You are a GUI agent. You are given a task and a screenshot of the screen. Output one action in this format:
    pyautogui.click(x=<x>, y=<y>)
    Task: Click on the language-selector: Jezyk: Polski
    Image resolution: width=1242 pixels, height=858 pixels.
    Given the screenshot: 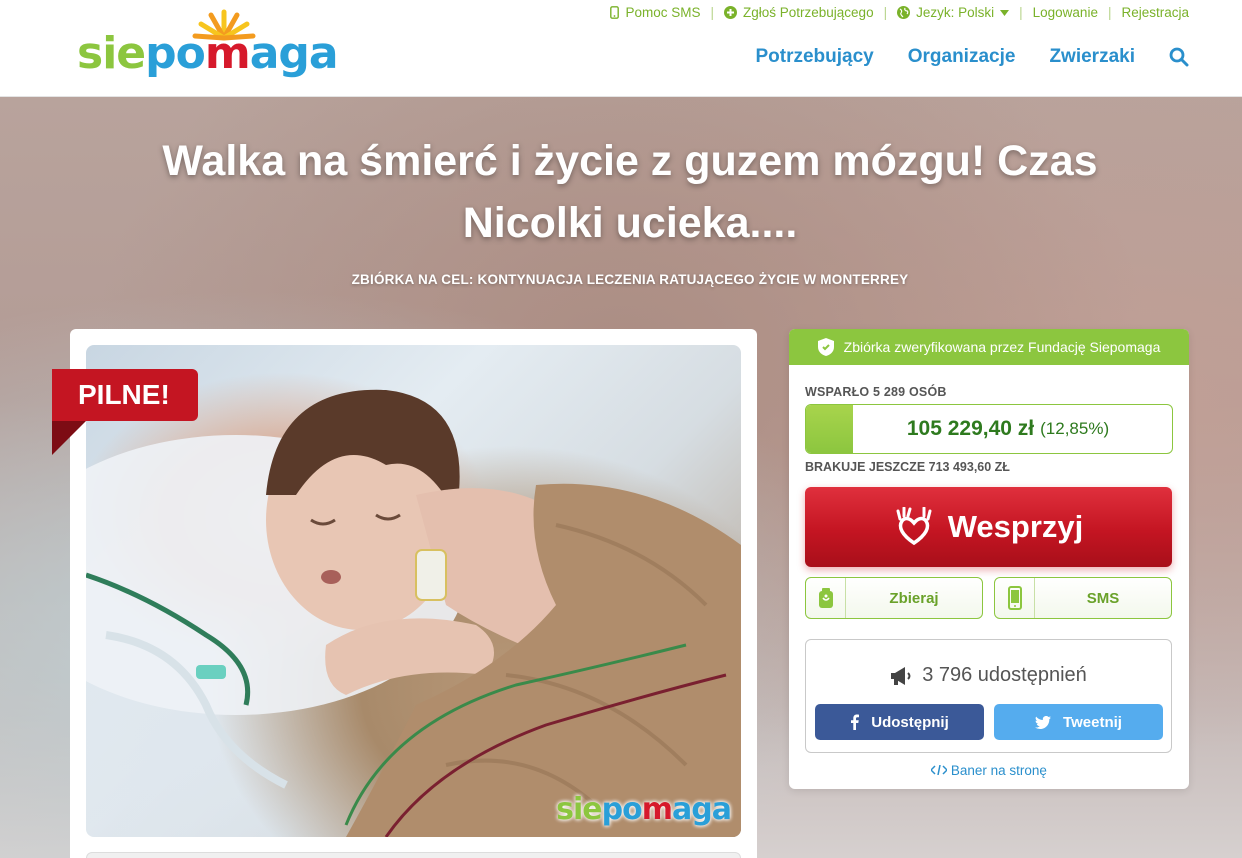 What is the action you would take?
    pyautogui.click(x=953, y=12)
    